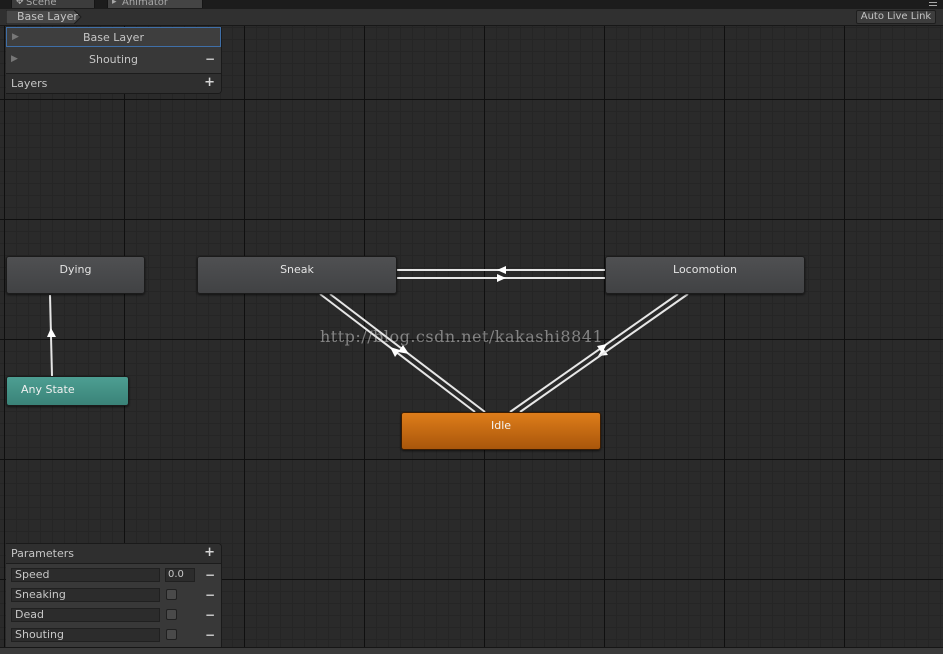 This screenshot has width=943, height=654. Describe the element at coordinates (209, 553) in the screenshot. I see `add-parameter-icon: +` at that location.